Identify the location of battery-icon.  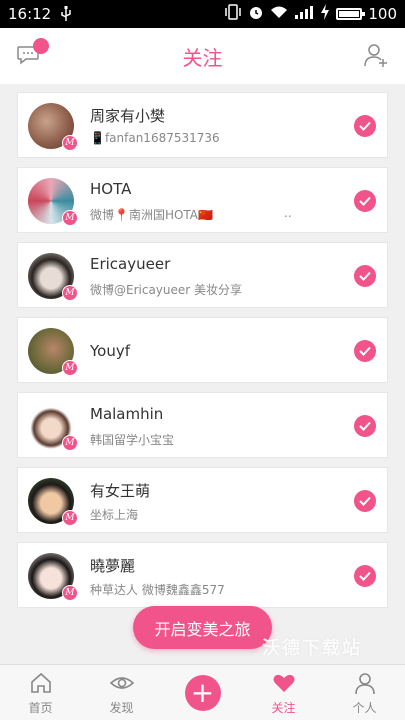
(351, 14).